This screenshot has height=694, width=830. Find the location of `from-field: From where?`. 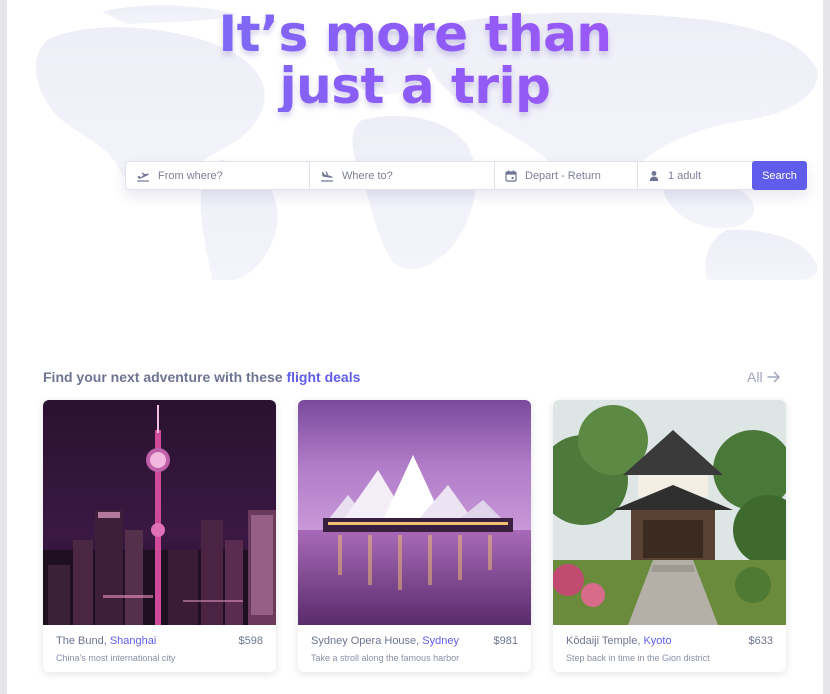

from-field: From where? is located at coordinates (218, 175).